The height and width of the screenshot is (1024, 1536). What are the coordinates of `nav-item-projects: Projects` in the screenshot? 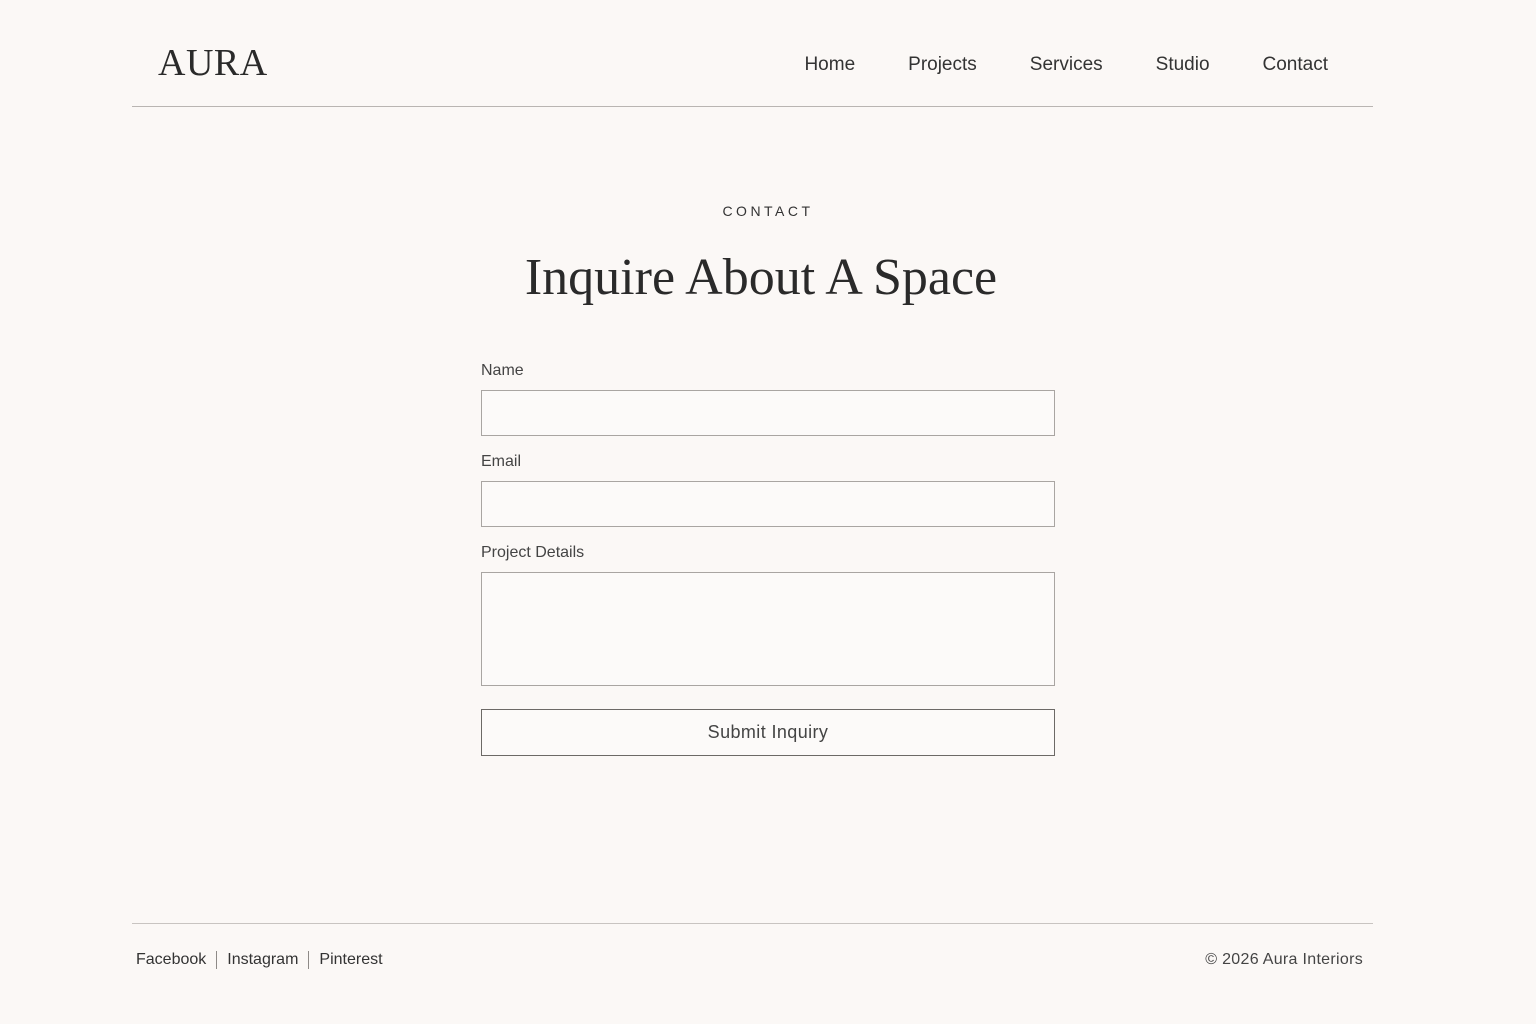 It's located at (942, 65).